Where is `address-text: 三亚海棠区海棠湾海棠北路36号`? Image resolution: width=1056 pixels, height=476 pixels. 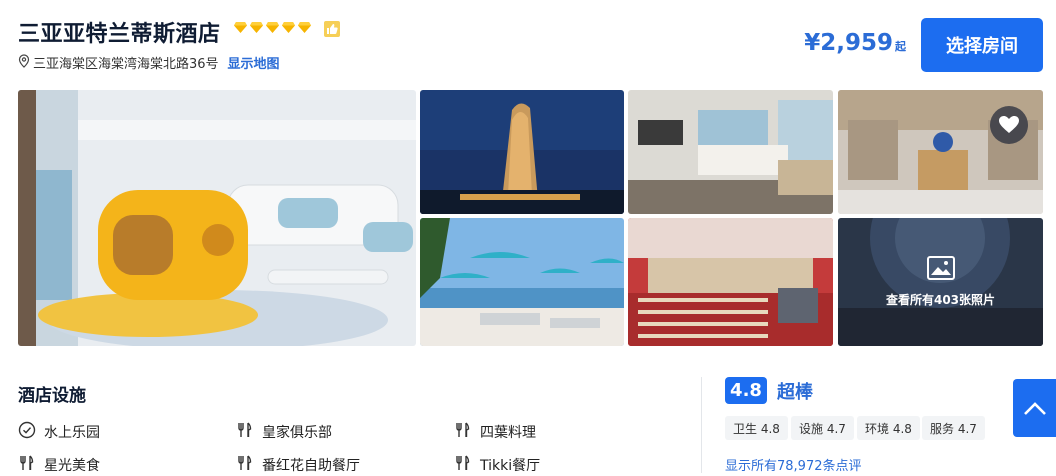 address-text: 三亚海棠区海棠湾海棠北路36号 is located at coordinates (126, 64).